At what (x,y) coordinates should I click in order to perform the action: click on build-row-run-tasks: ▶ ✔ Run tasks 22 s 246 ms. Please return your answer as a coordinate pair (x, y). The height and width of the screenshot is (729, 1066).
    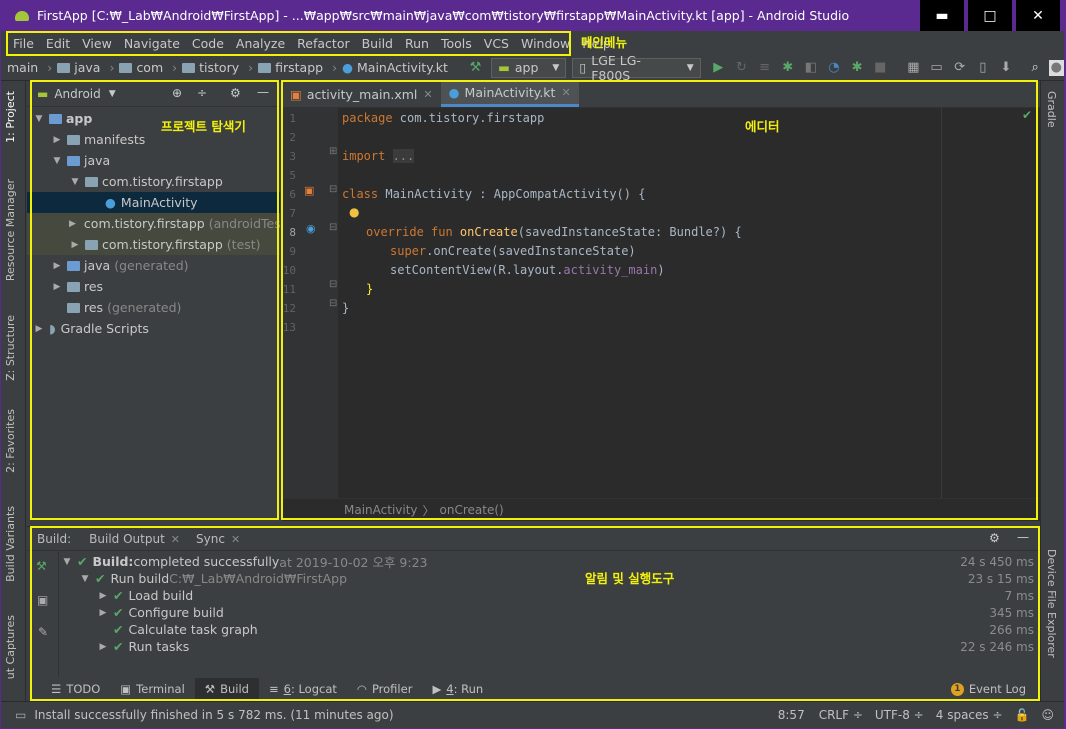
    Looking at the image, I should click on (568, 646).